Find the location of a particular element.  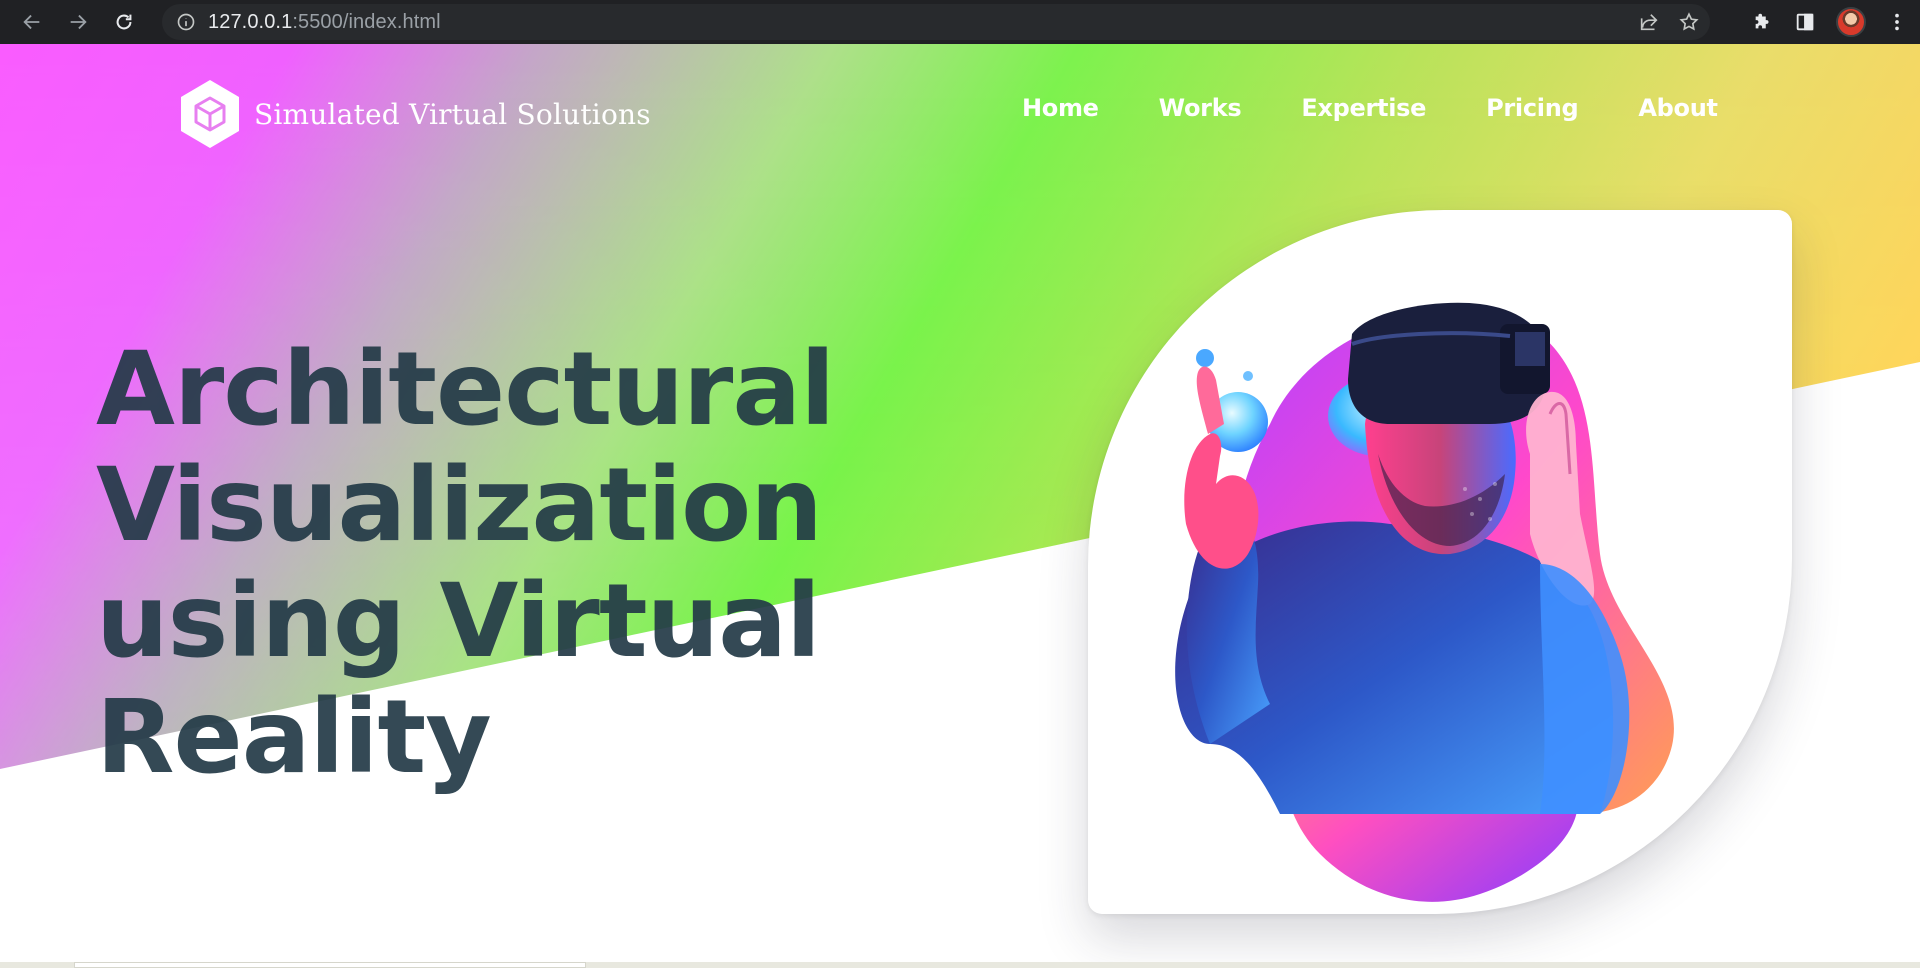

kebab-menu-icon is located at coordinates (1897, 22).